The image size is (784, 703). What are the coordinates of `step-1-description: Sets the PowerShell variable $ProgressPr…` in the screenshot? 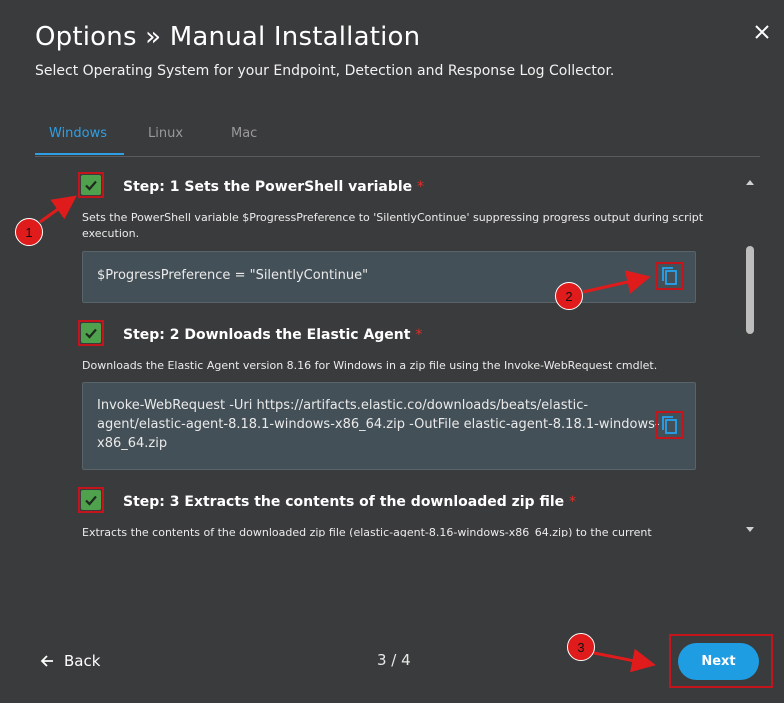 It's located at (393, 225).